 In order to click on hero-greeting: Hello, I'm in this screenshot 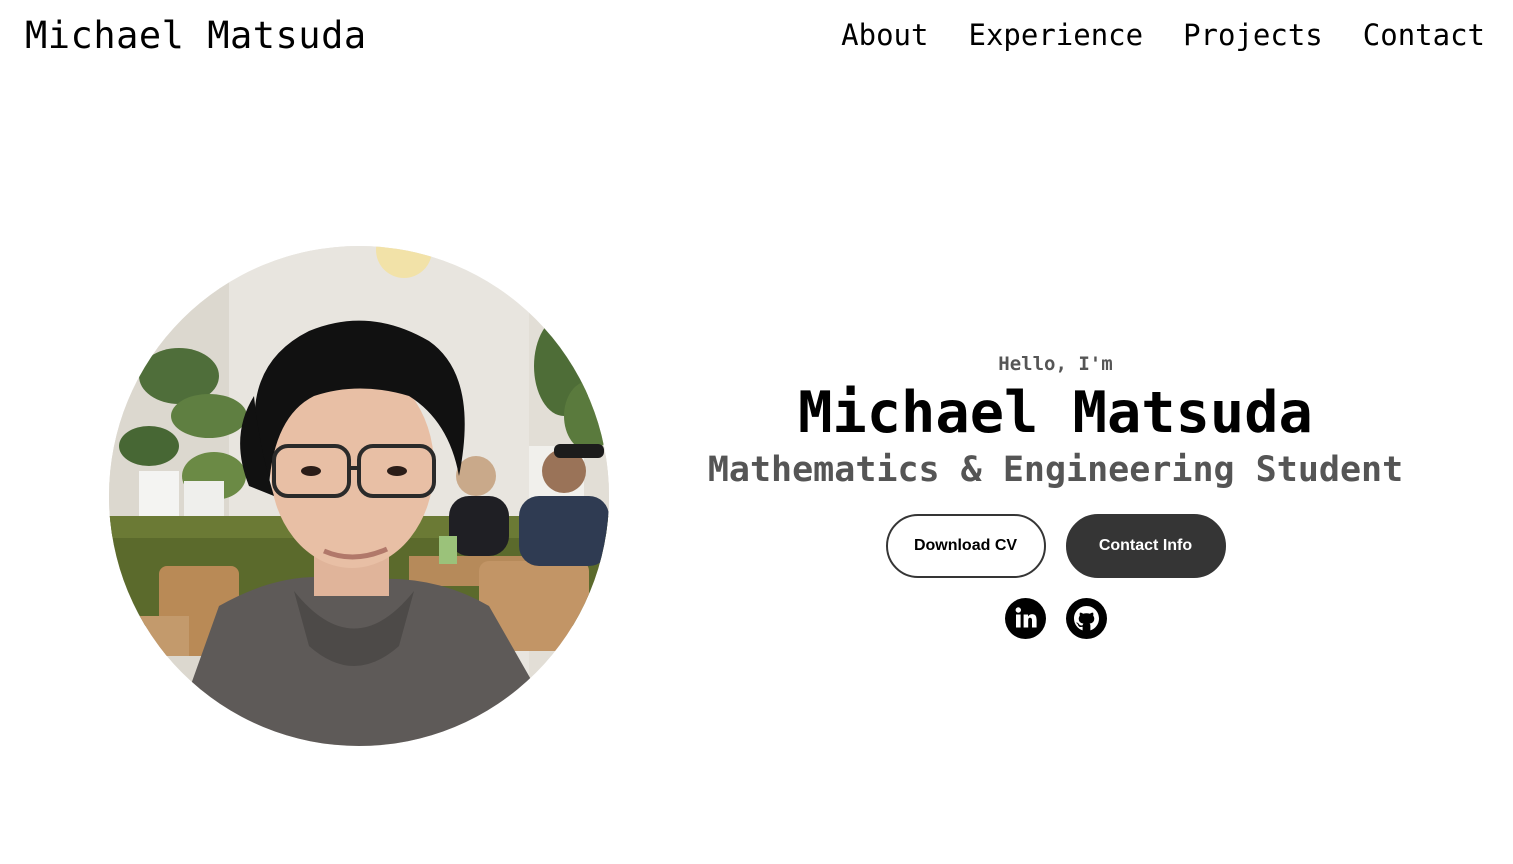, I will do `click(1055, 364)`.